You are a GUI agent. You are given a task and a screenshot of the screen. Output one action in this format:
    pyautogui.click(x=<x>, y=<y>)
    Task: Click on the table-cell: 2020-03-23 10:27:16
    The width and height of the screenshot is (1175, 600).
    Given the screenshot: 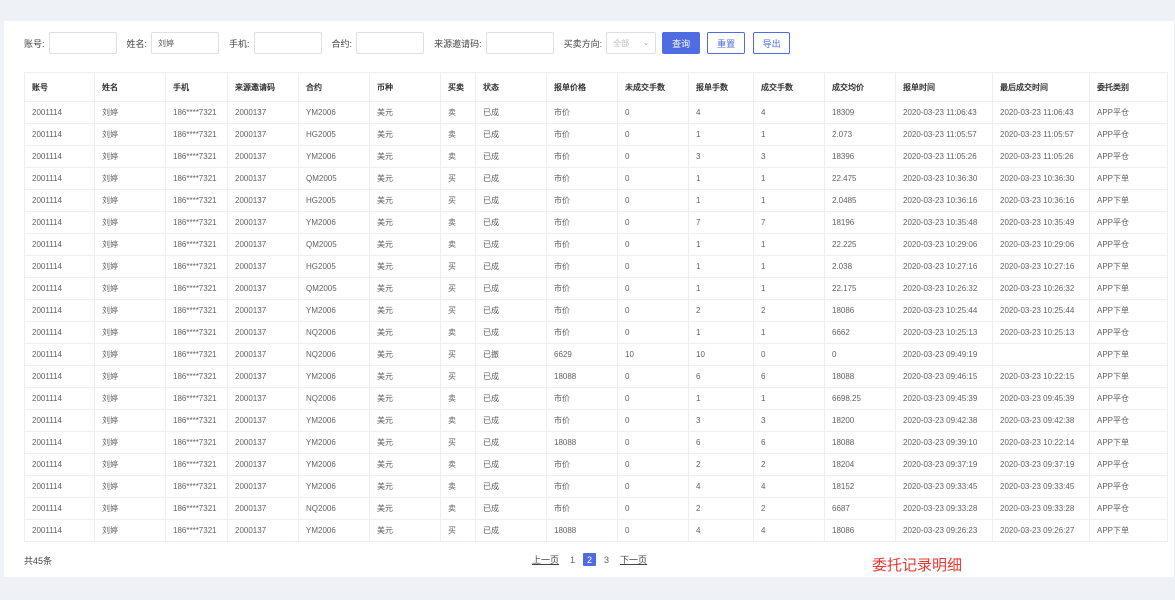 What is the action you would take?
    pyautogui.click(x=944, y=266)
    